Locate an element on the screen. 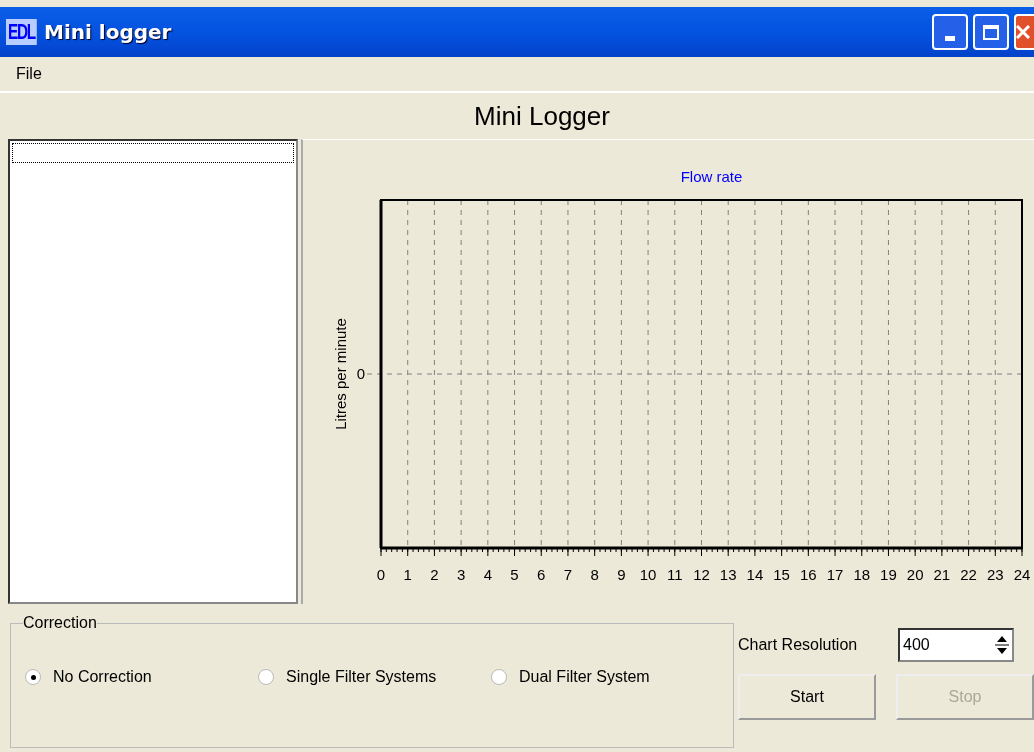 The height and width of the screenshot is (752, 1034). minimize-button is located at coordinates (950, 32).